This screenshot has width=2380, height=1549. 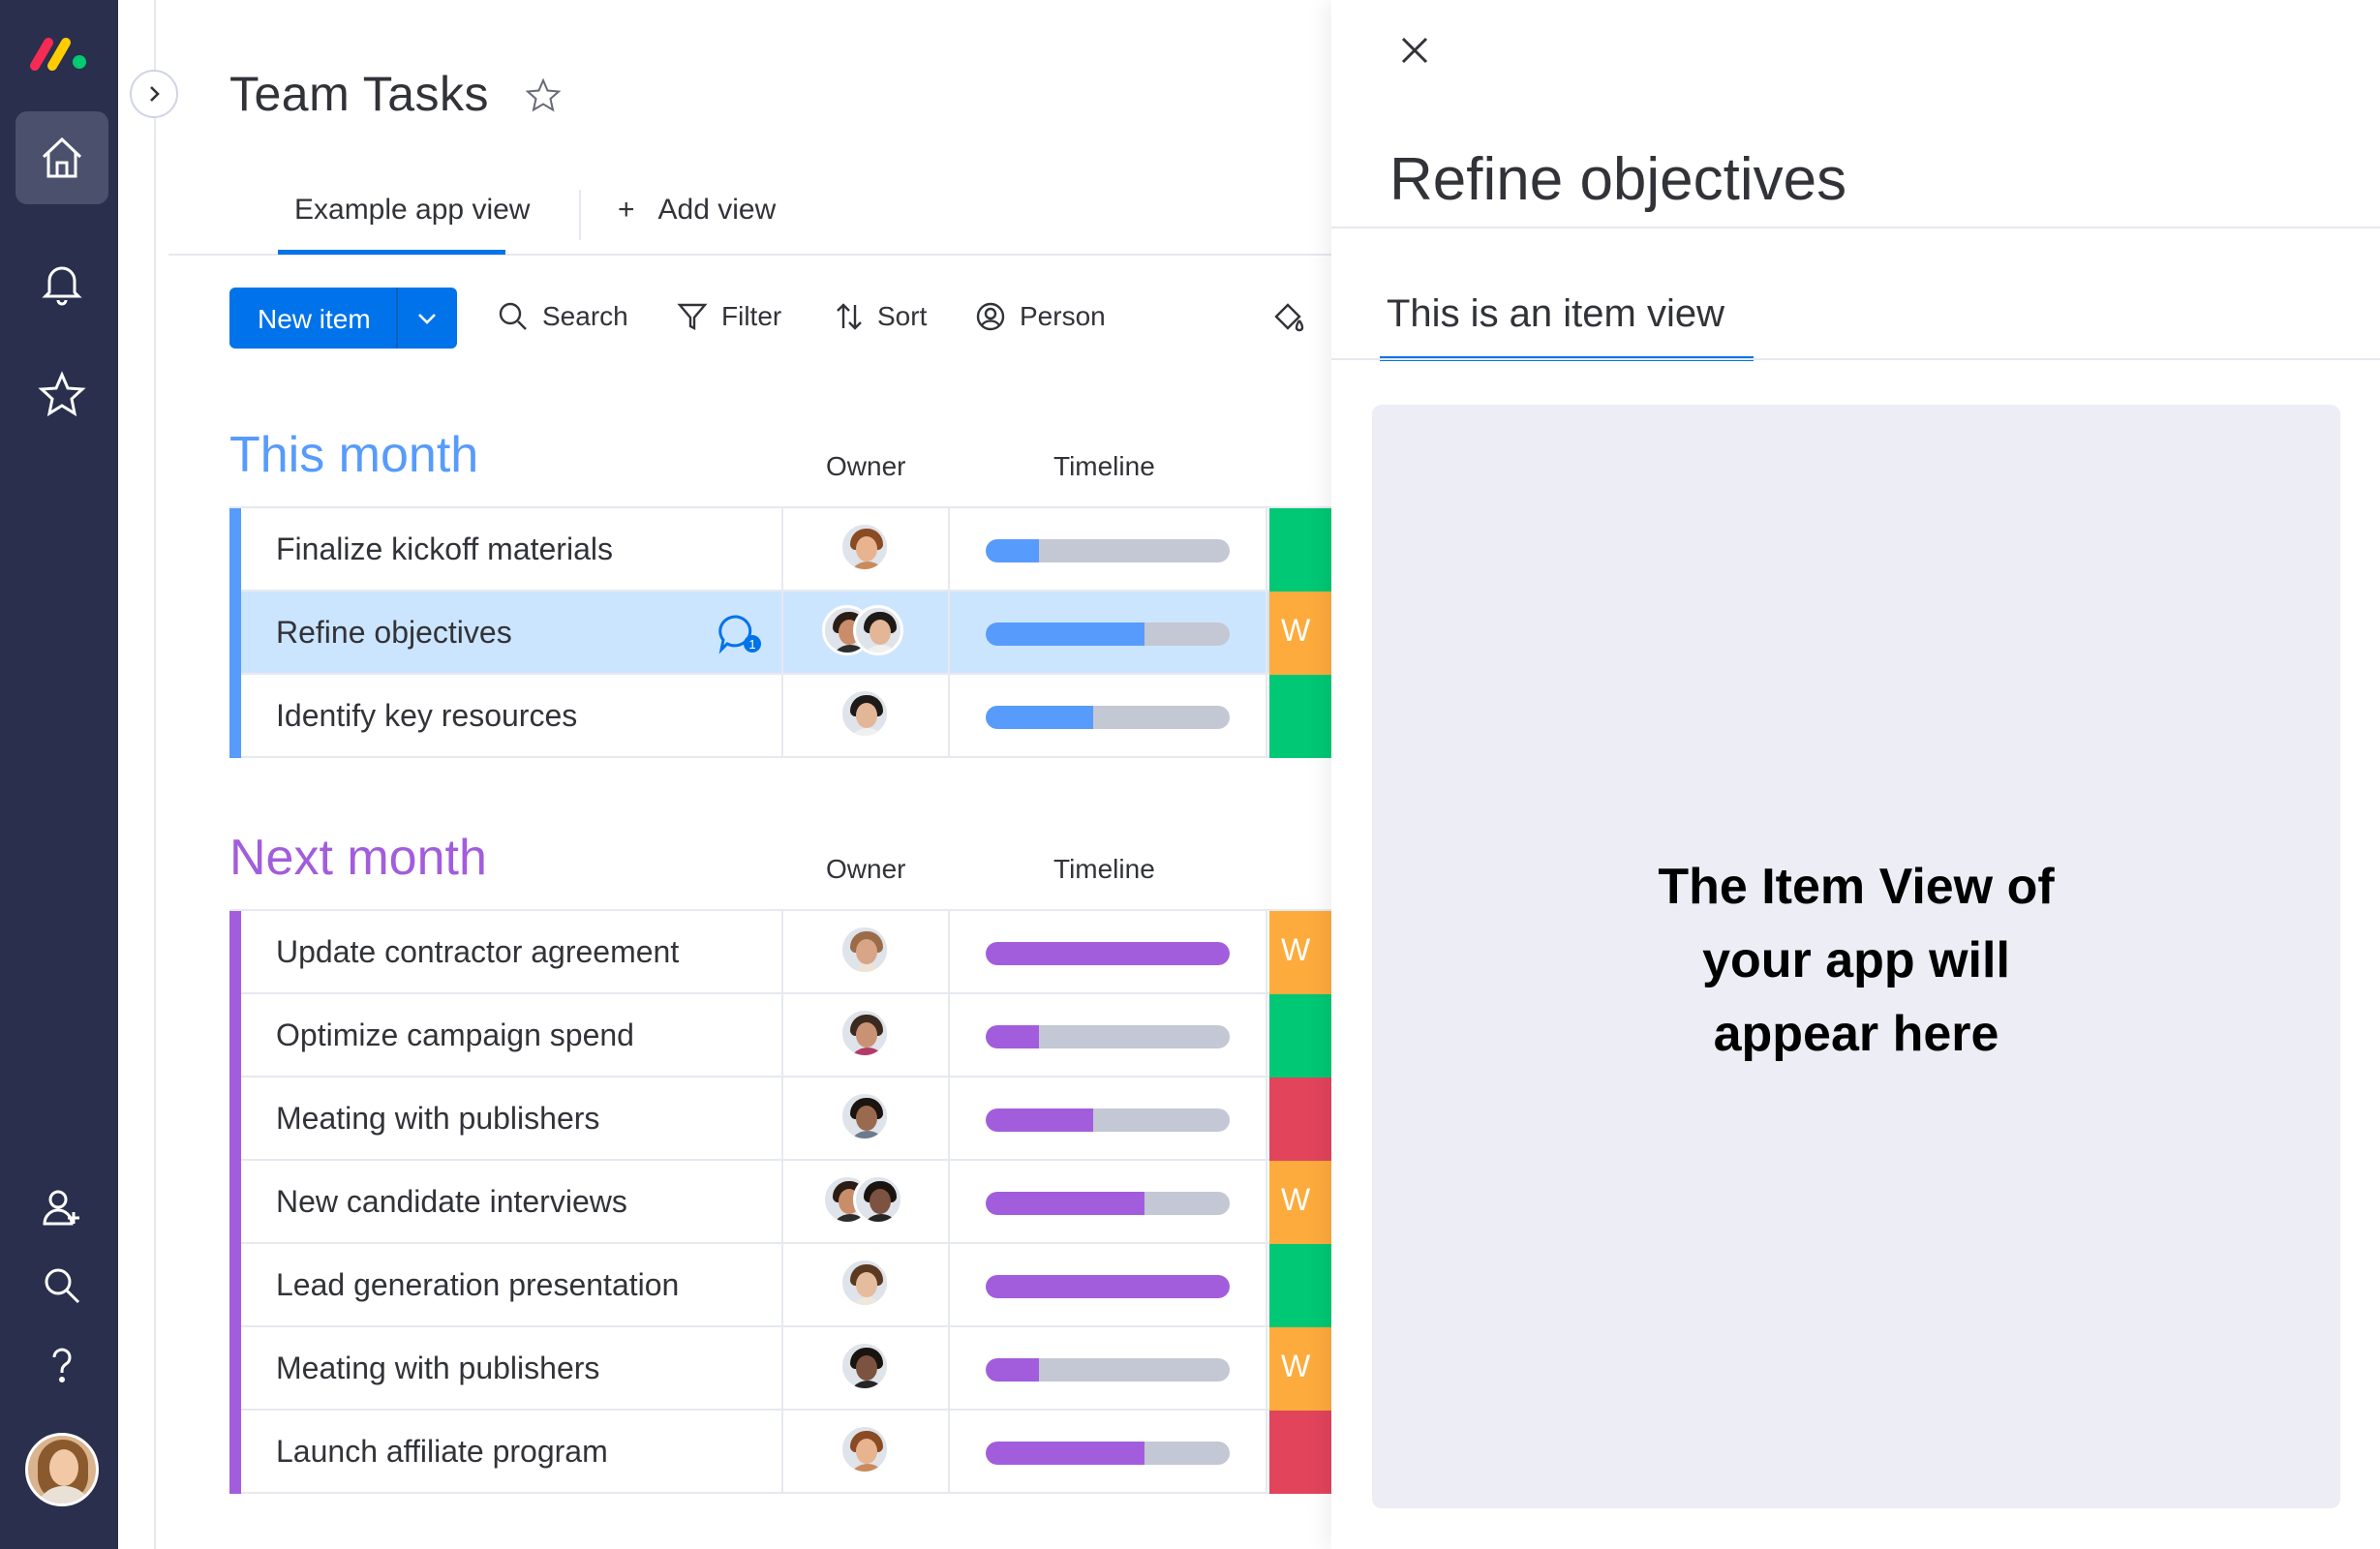 What do you see at coordinates (427, 716) in the screenshot?
I see `item-name: Identify key resources` at bounding box center [427, 716].